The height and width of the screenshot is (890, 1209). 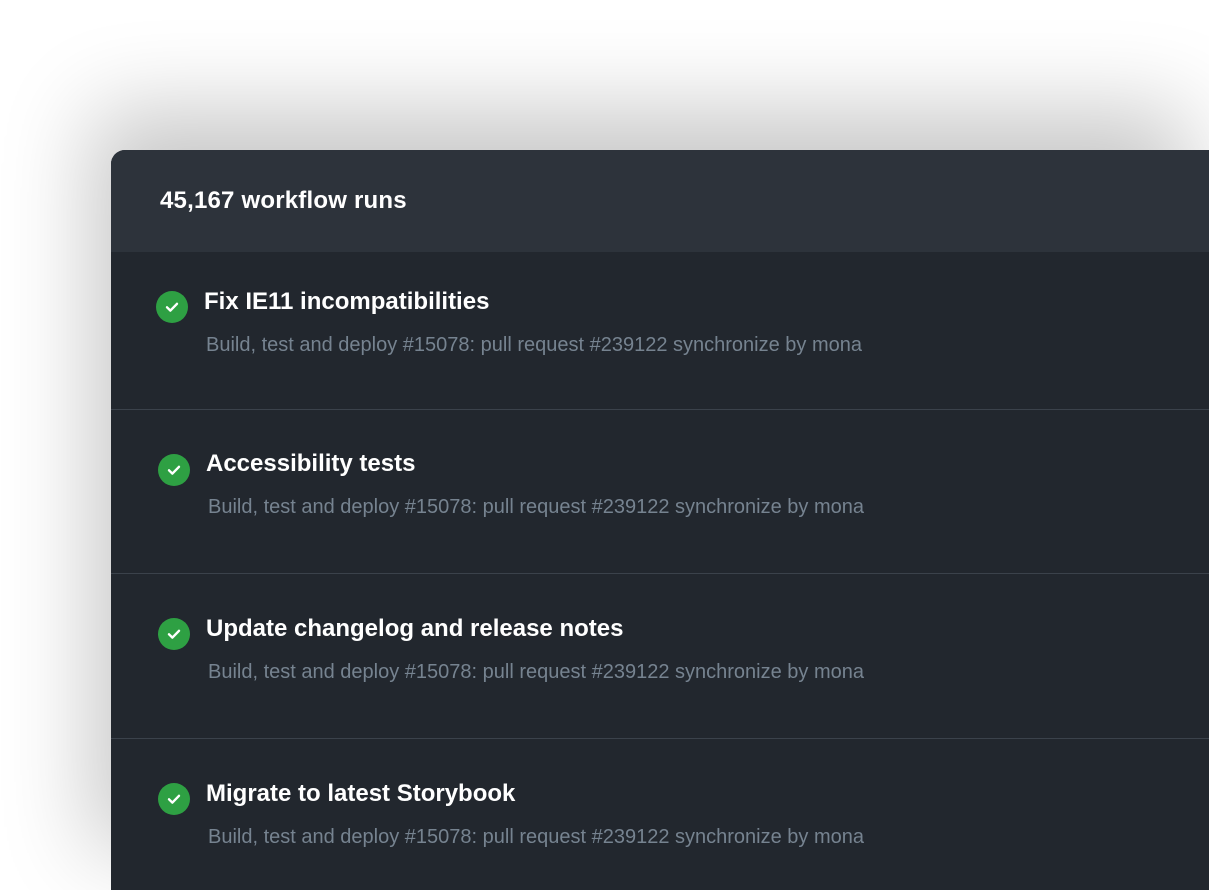 What do you see at coordinates (414, 629) in the screenshot?
I see `workflow-run-title: Update changelog and release notes` at bounding box center [414, 629].